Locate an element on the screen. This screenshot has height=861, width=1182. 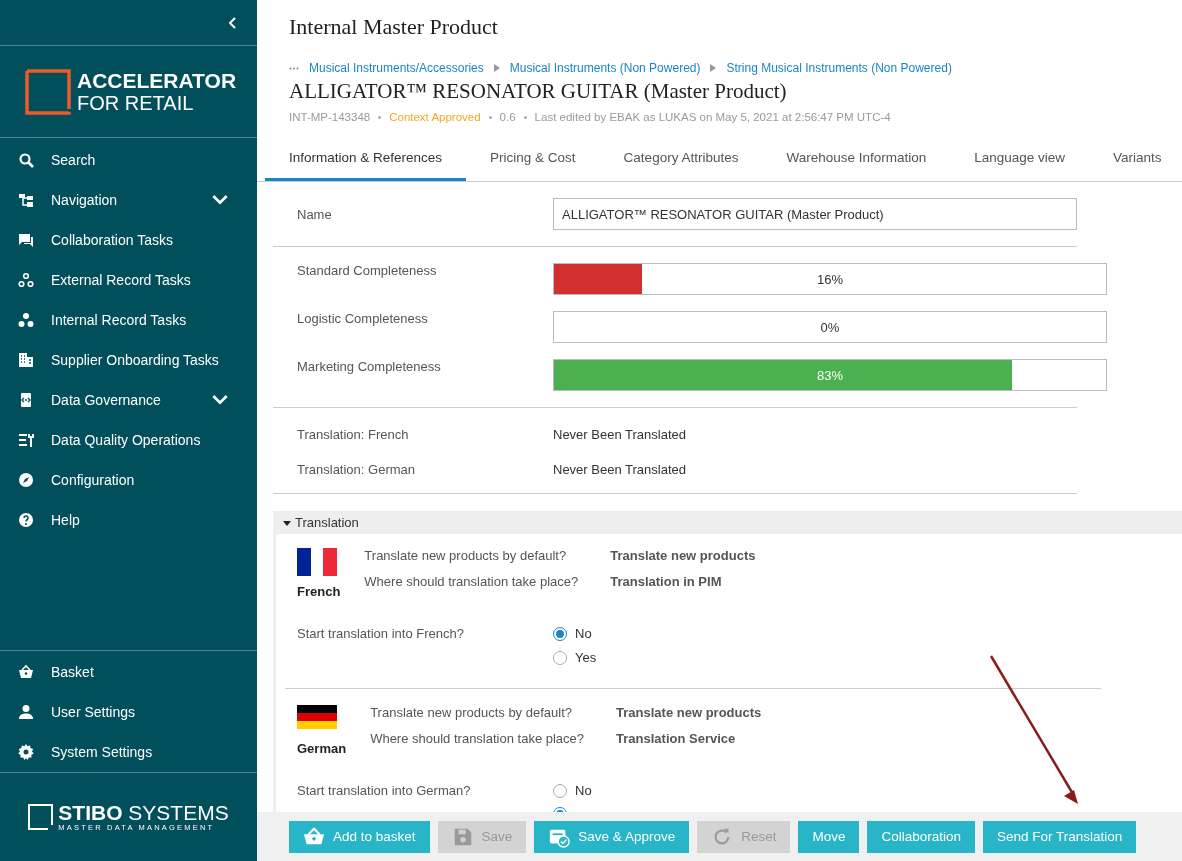
field-label: Marketing Completeness is located at coordinates (369, 366).